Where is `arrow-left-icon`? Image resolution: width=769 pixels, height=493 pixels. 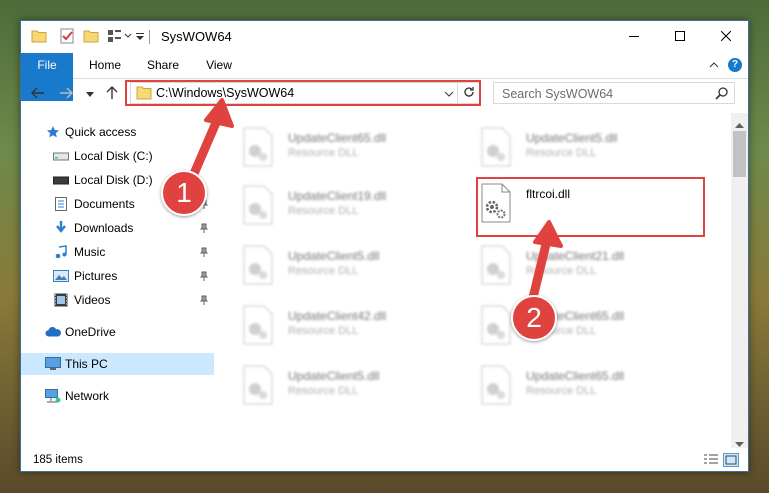 arrow-left-icon is located at coordinates (38, 94).